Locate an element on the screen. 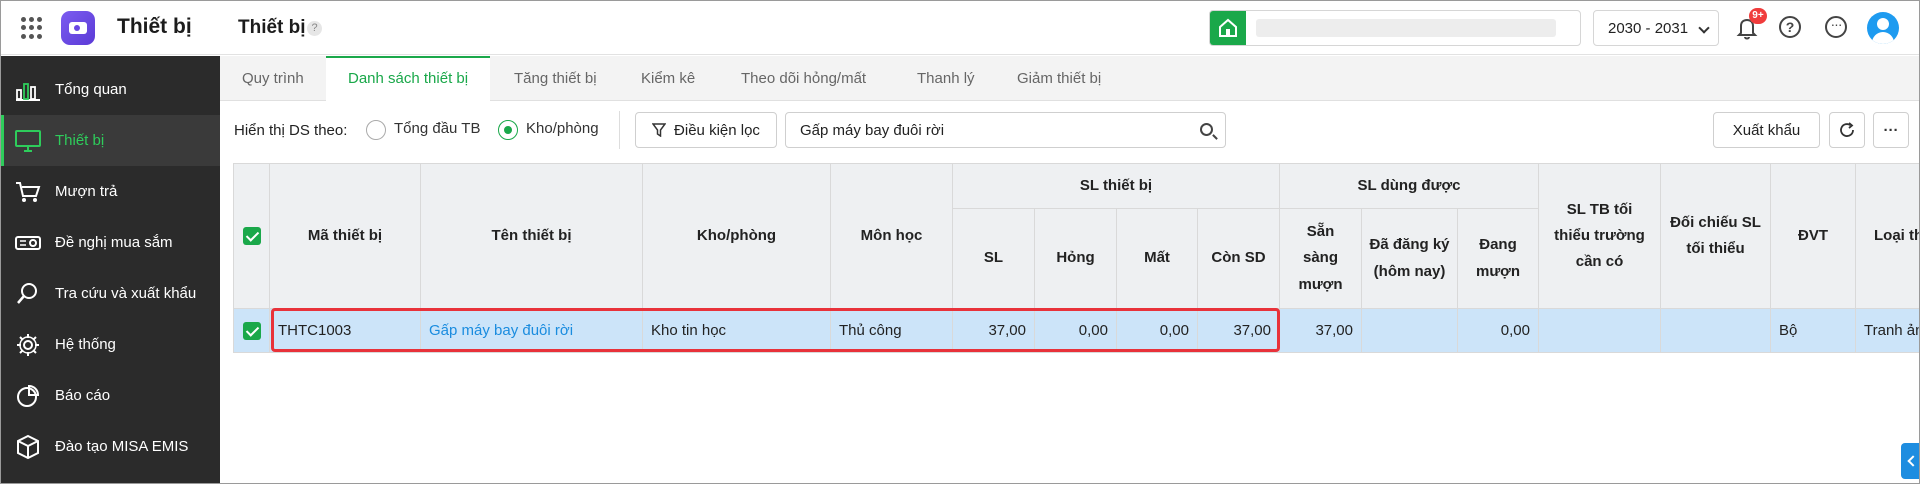  header-lost: Mất is located at coordinates (1157, 259).